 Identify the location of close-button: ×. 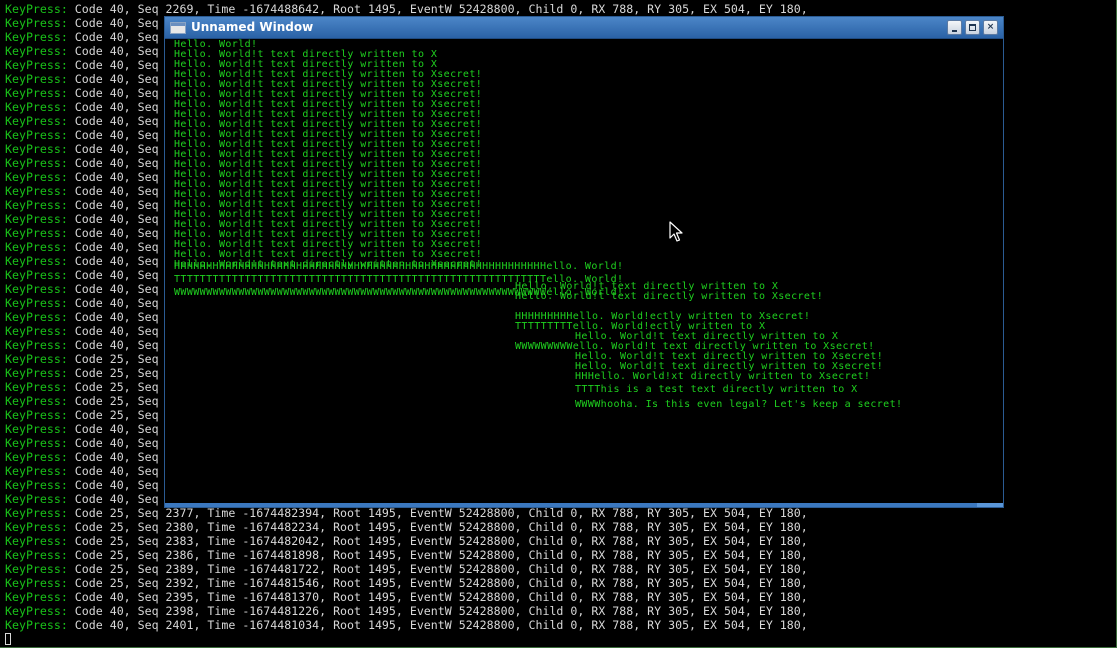
(990, 27).